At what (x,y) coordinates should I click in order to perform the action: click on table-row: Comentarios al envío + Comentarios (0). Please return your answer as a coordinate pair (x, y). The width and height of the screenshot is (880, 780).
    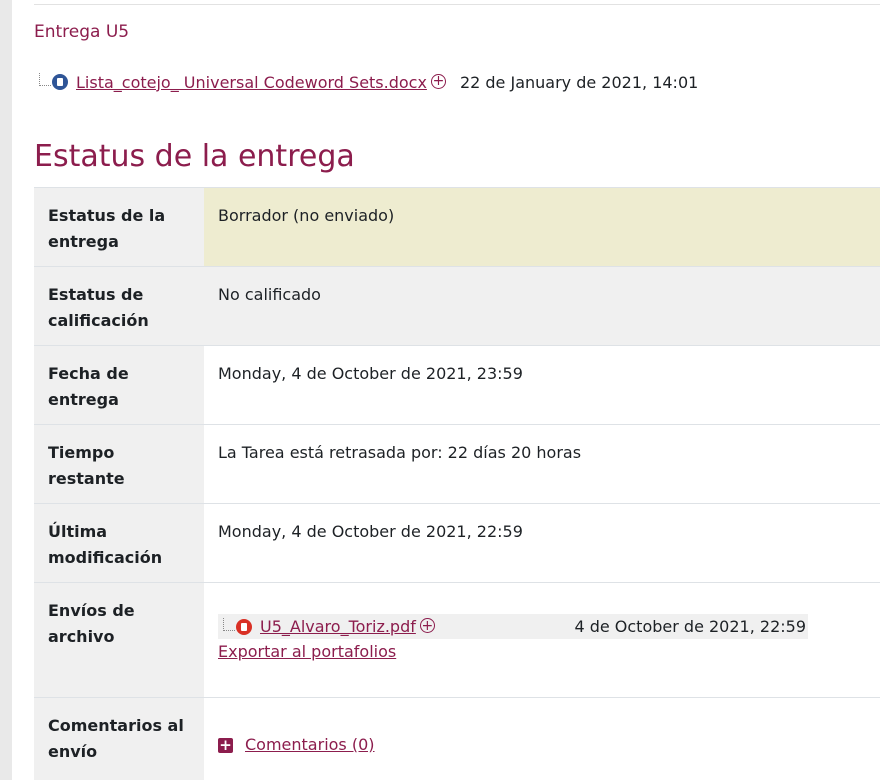
    Looking at the image, I should click on (457, 738).